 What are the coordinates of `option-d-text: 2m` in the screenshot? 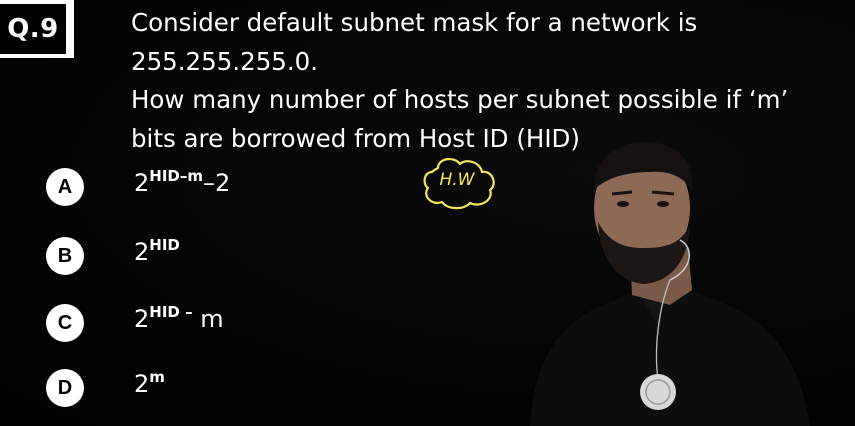 It's located at (149, 383).